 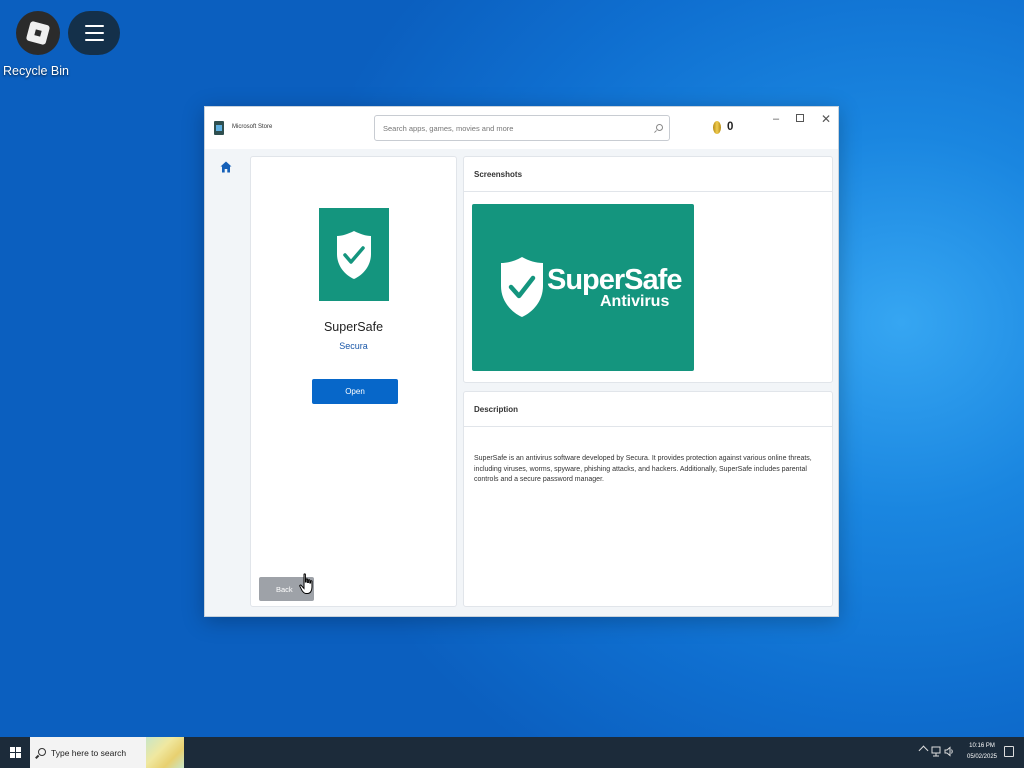 I want to click on close-button: ✕, so click(x=826, y=119).